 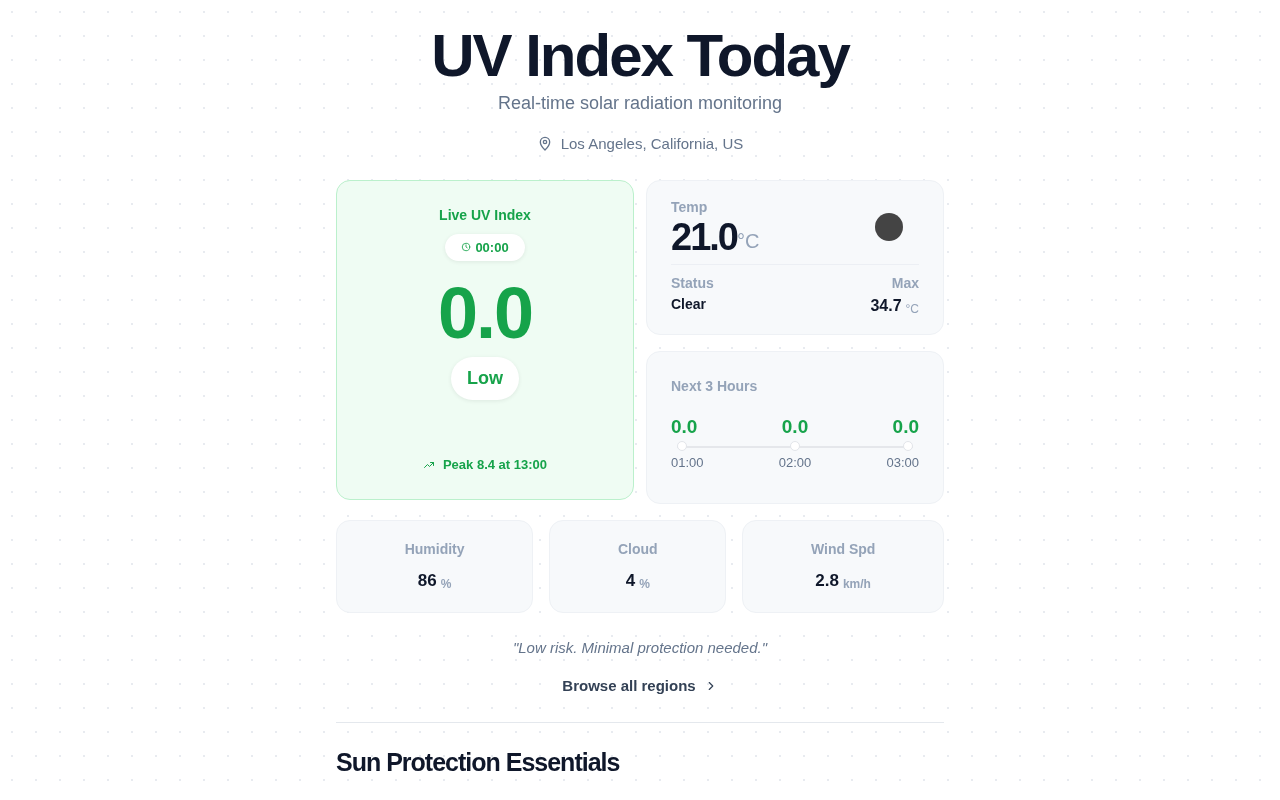 What do you see at coordinates (485, 247) in the screenshot?
I see `time-badge: 00:00` at bounding box center [485, 247].